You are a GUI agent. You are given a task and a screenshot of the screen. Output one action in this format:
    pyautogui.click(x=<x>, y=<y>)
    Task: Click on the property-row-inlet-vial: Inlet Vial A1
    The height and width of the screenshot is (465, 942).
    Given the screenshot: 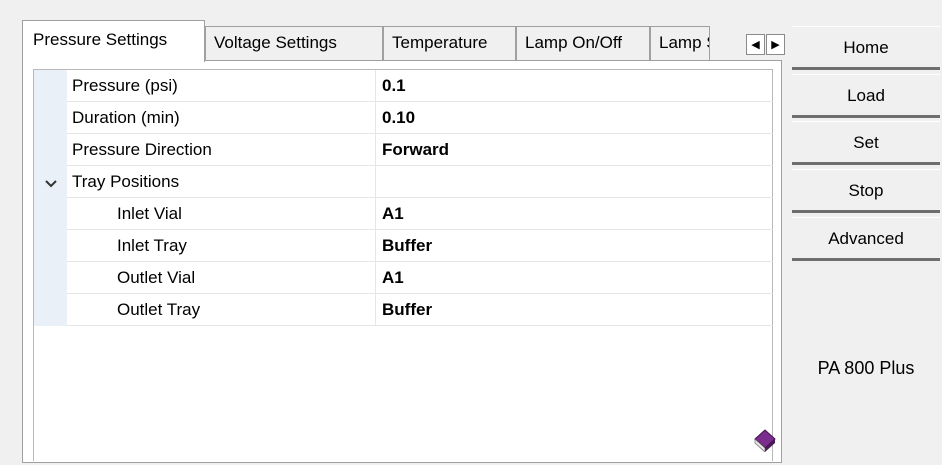 What is the action you would take?
    pyautogui.click(x=420, y=214)
    